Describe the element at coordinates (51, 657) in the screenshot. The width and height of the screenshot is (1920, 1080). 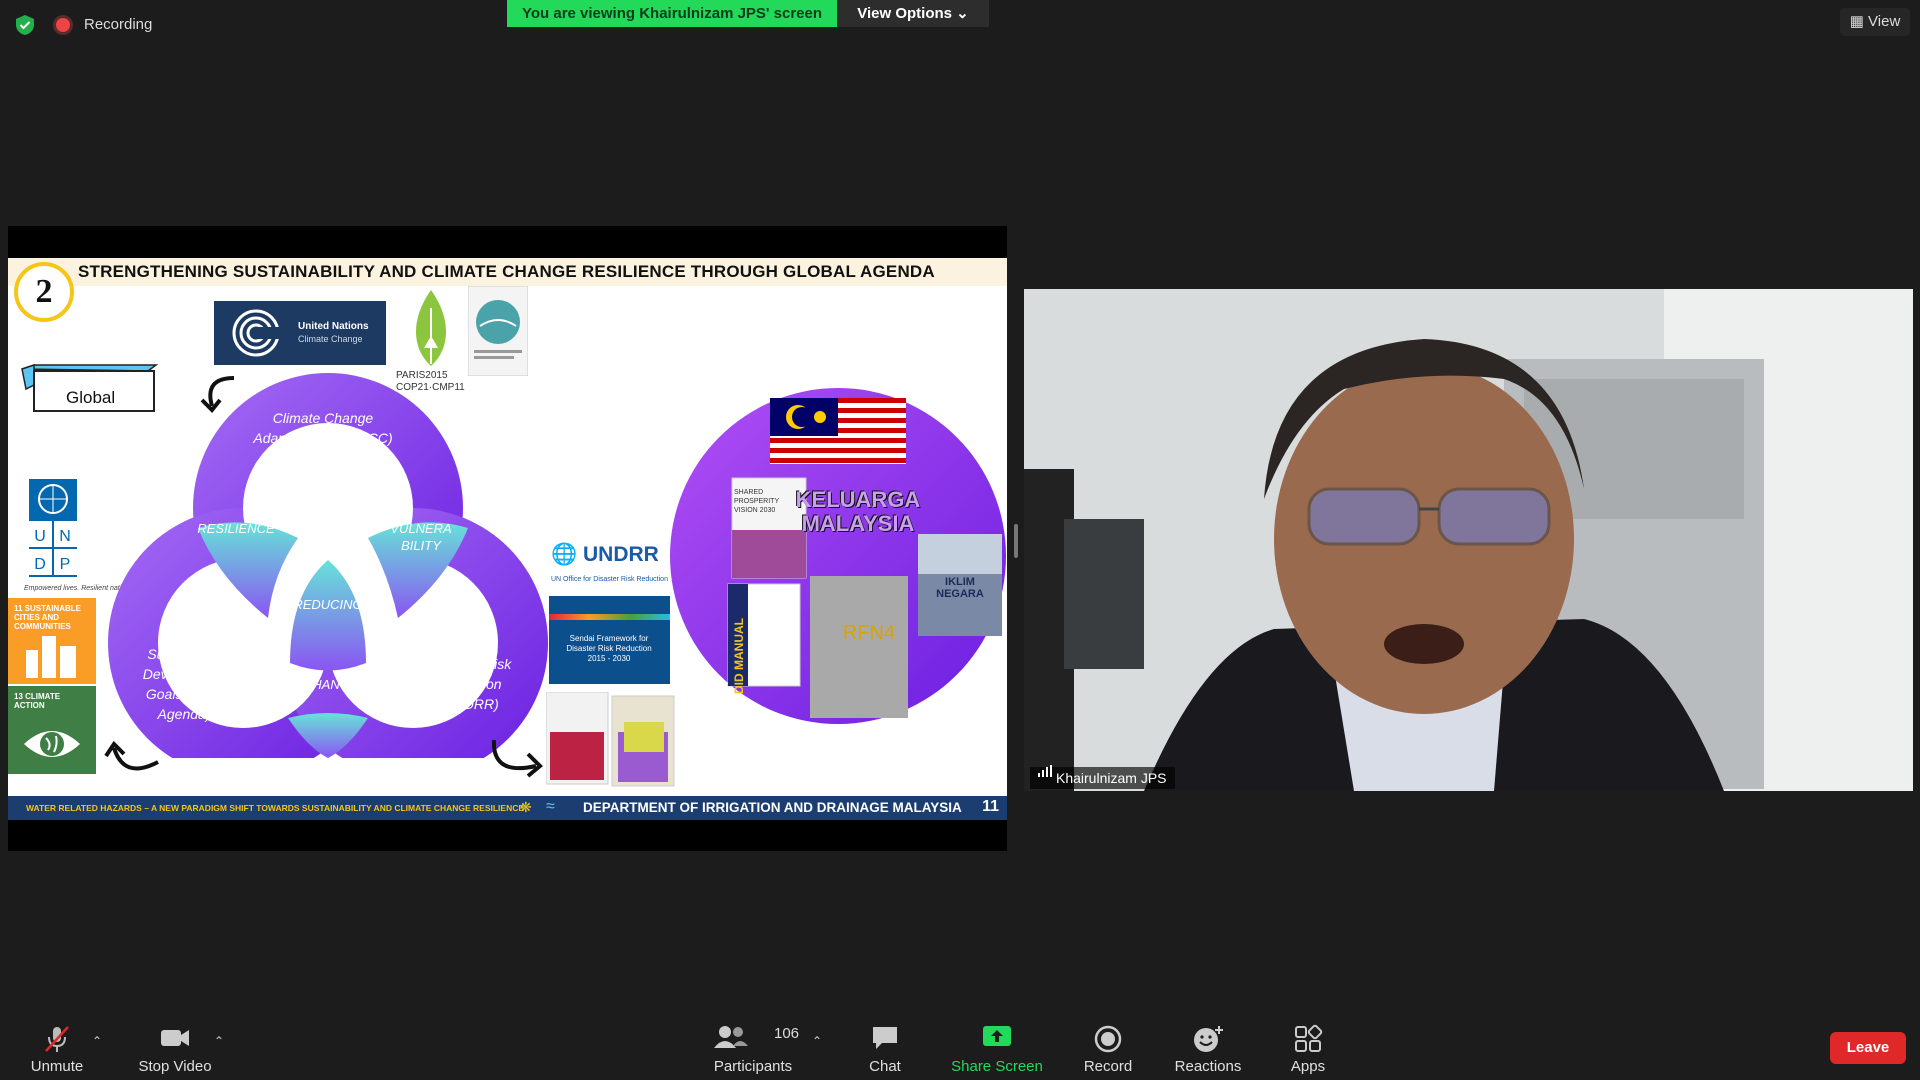
I see `city-buildings-icon` at that location.